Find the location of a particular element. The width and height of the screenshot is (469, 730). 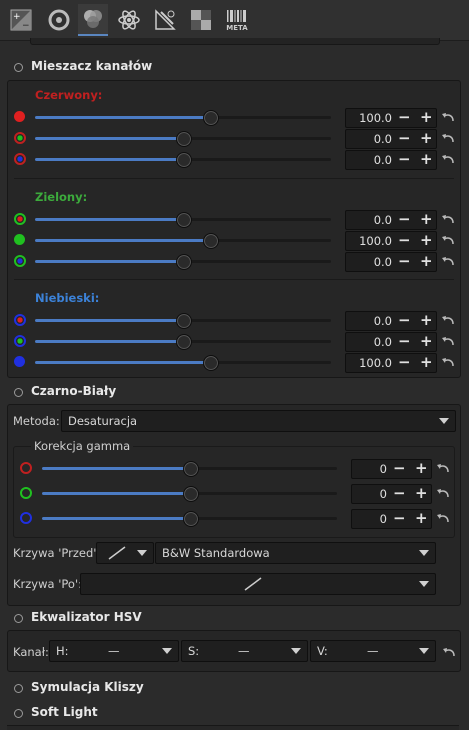

section-title: Ekwalizator HSV is located at coordinates (86, 617).